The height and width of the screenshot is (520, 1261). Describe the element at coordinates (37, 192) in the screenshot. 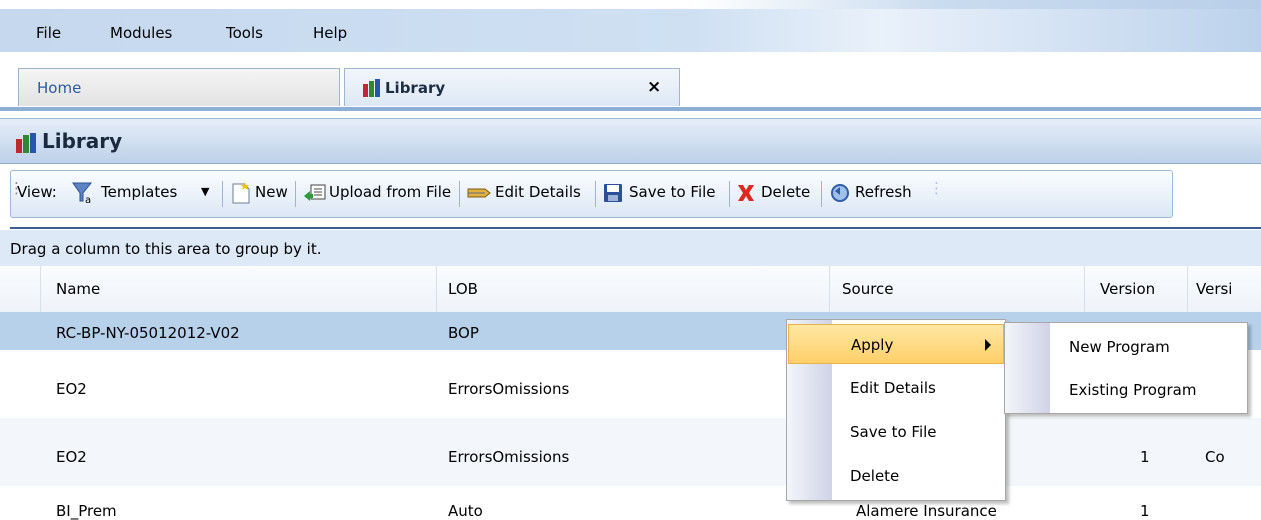

I see `view-label: View:` at that location.